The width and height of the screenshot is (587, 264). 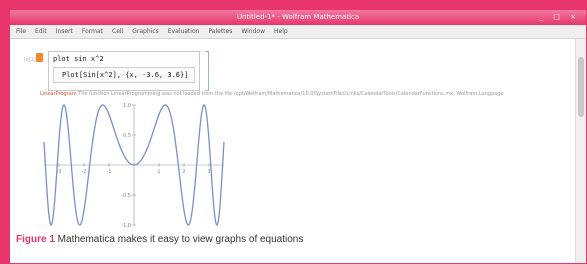 I want to click on menu-item-insert: Insert, so click(x=64, y=31).